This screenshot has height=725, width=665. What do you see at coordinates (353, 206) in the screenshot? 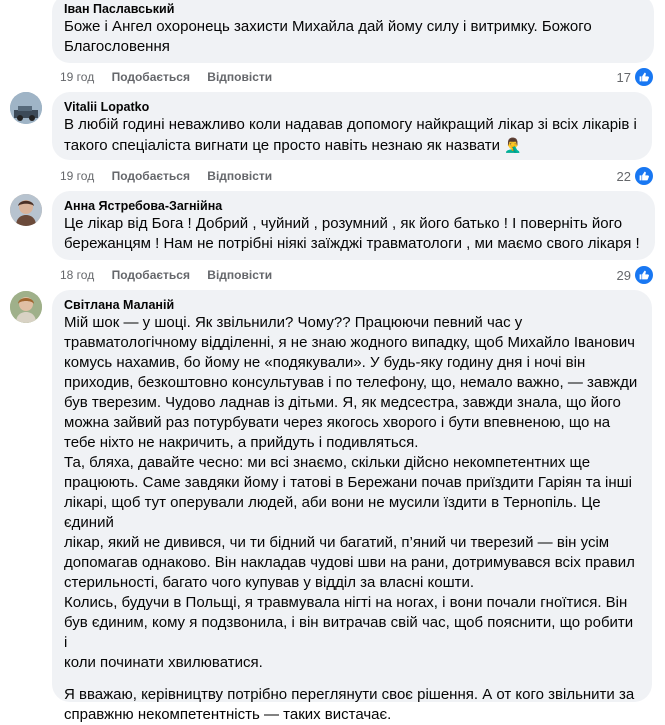
I see `comment-author: Анна Ястребова-Загнійна` at bounding box center [353, 206].